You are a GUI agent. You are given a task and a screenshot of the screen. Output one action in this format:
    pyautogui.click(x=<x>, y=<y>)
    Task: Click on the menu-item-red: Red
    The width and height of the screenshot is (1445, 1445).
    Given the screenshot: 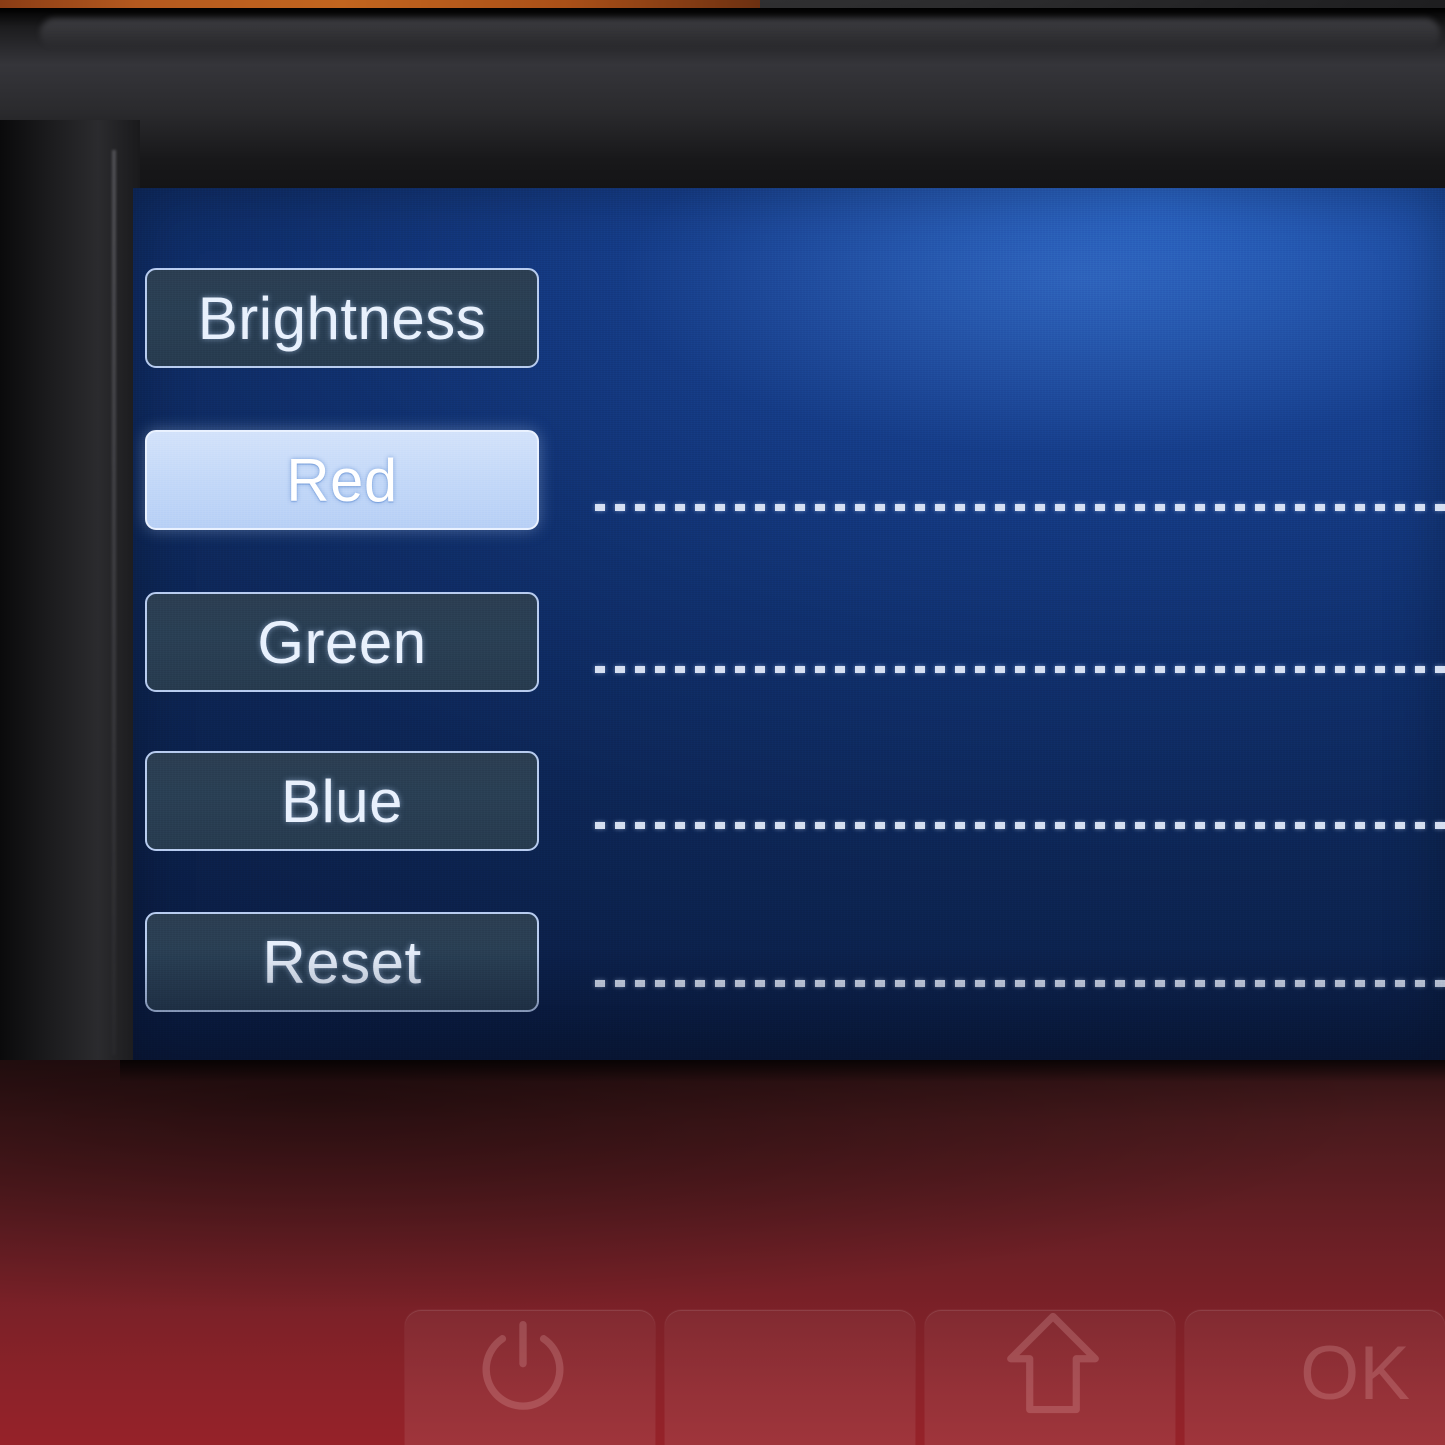 What is the action you would take?
    pyautogui.click(x=342, y=480)
    